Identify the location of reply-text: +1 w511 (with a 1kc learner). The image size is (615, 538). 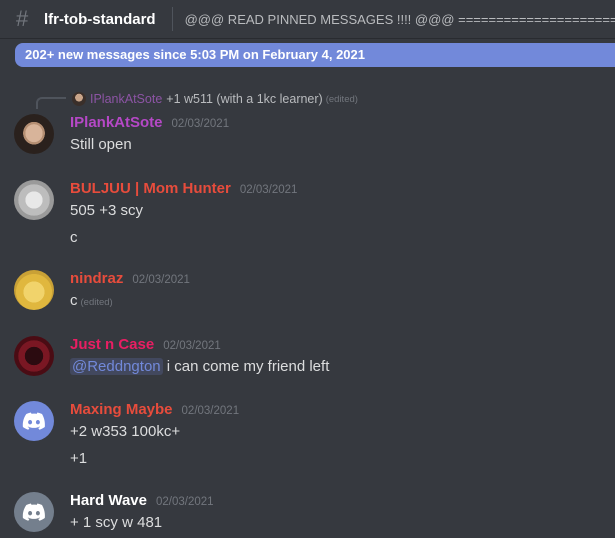
(244, 99).